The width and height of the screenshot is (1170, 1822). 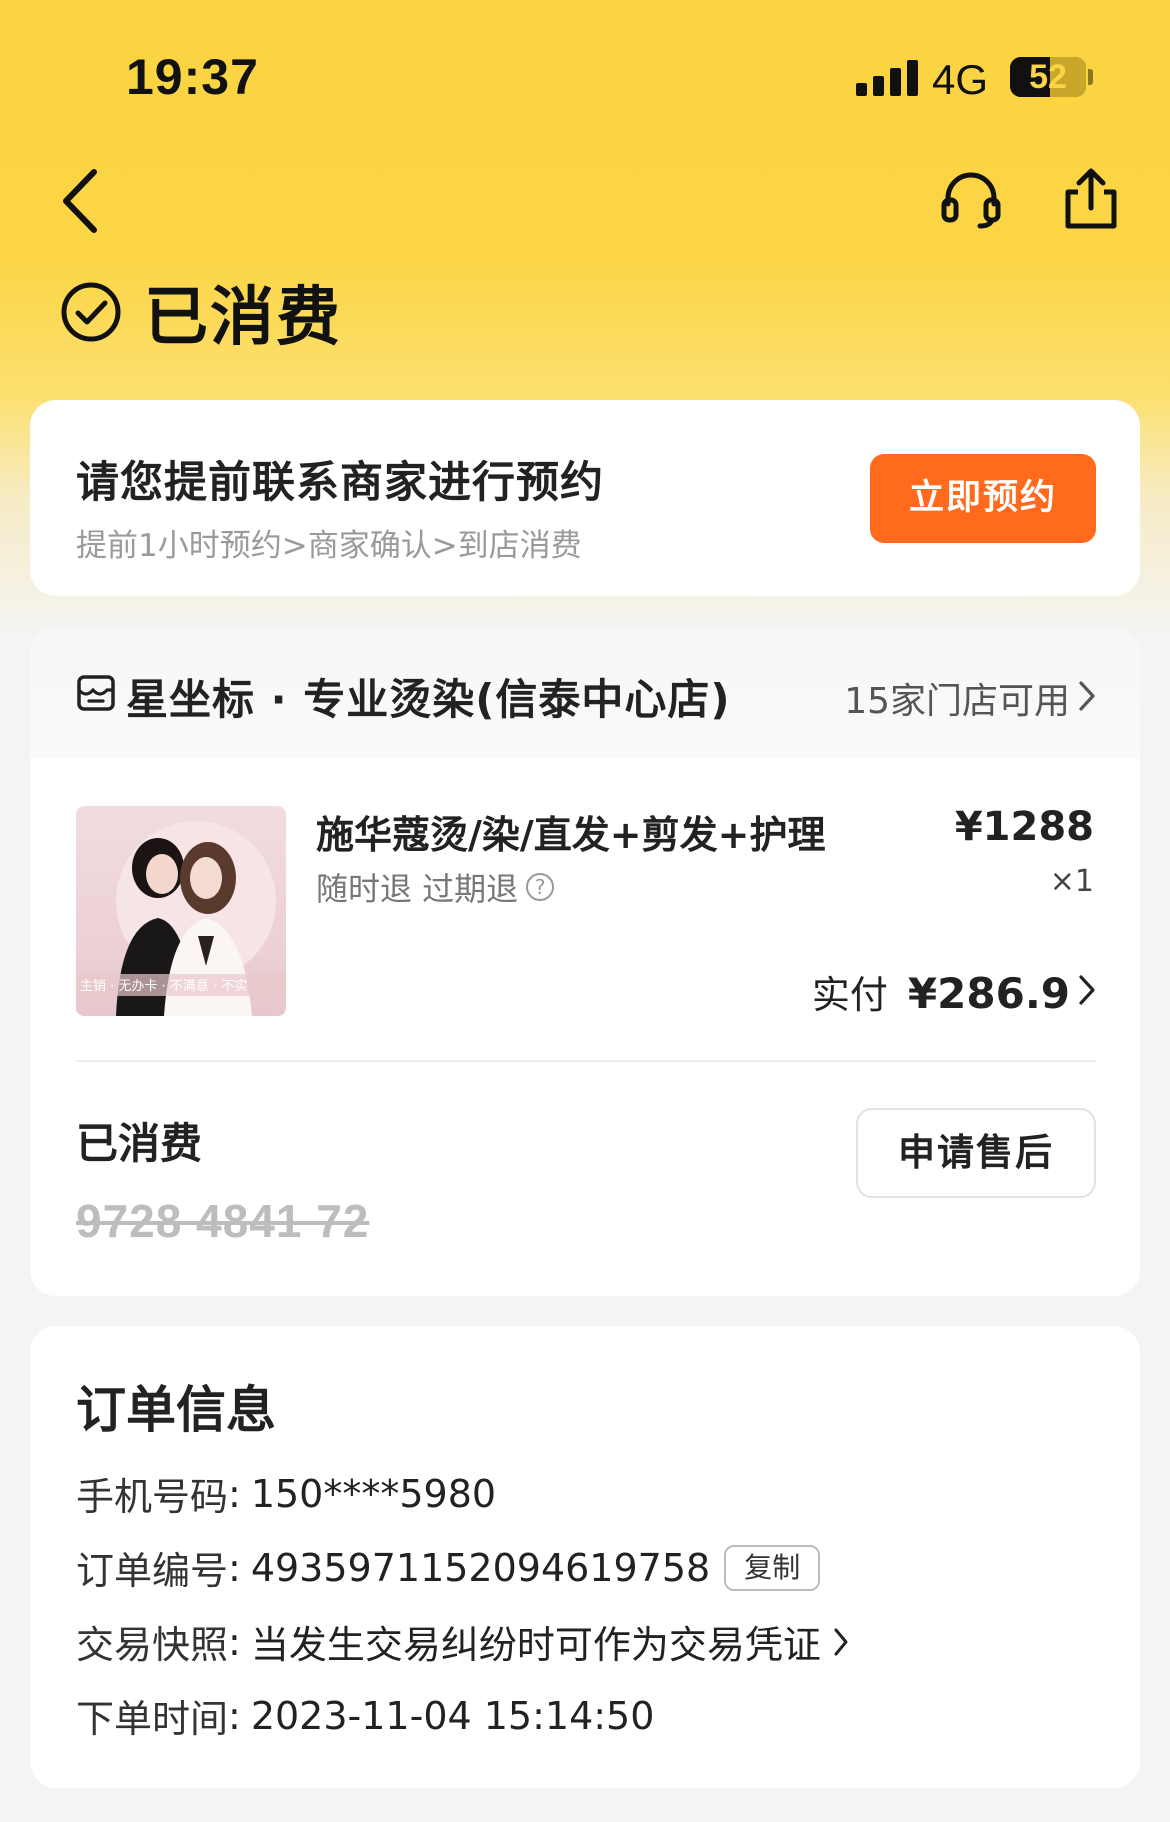 I want to click on paid-label: 实付, so click(x=849, y=995).